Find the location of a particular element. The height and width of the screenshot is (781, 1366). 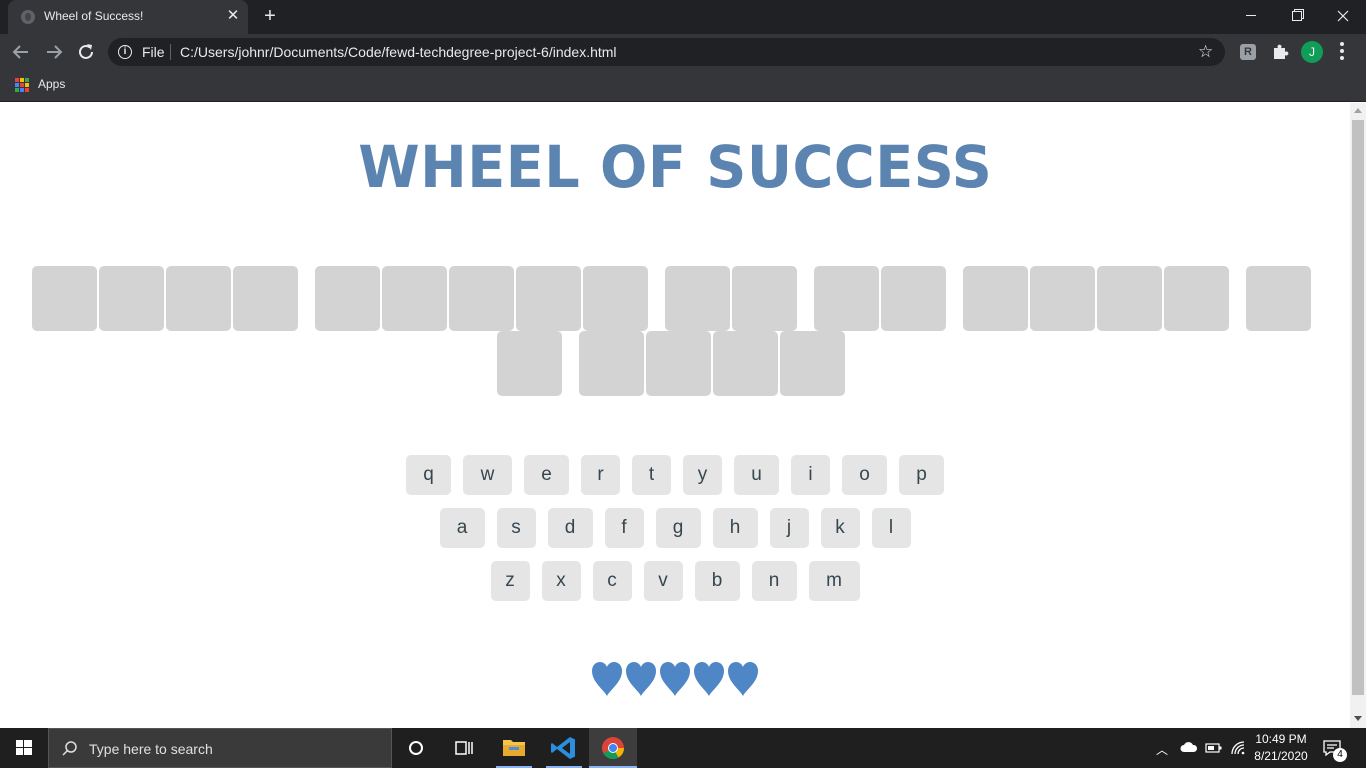

forward-button is located at coordinates (54, 52).